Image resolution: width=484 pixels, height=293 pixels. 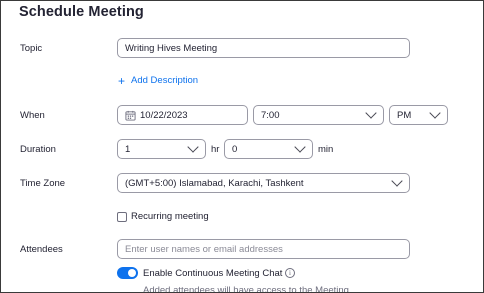 I want to click on attendees-placeholder: Enter user names or email addresses, so click(x=204, y=249).